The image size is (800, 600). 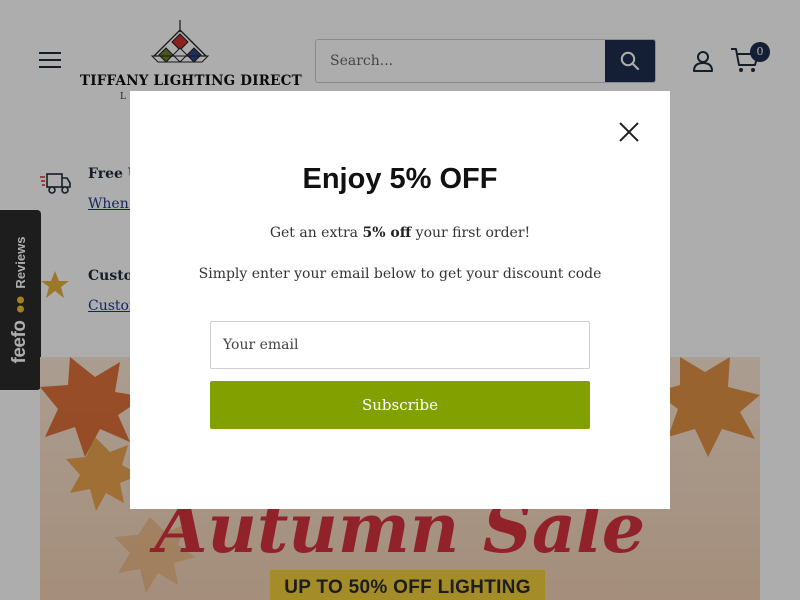 What do you see at coordinates (400, 405) in the screenshot?
I see `subscribe-button: Subscribe` at bounding box center [400, 405].